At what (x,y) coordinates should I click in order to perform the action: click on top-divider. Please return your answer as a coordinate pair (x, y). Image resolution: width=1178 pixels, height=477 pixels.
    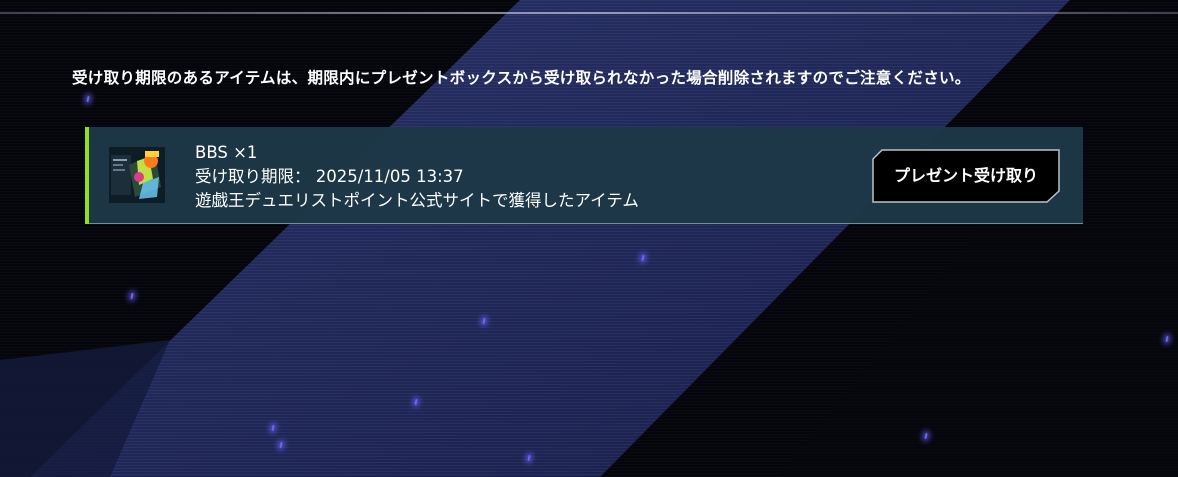
    Looking at the image, I should click on (589, 13).